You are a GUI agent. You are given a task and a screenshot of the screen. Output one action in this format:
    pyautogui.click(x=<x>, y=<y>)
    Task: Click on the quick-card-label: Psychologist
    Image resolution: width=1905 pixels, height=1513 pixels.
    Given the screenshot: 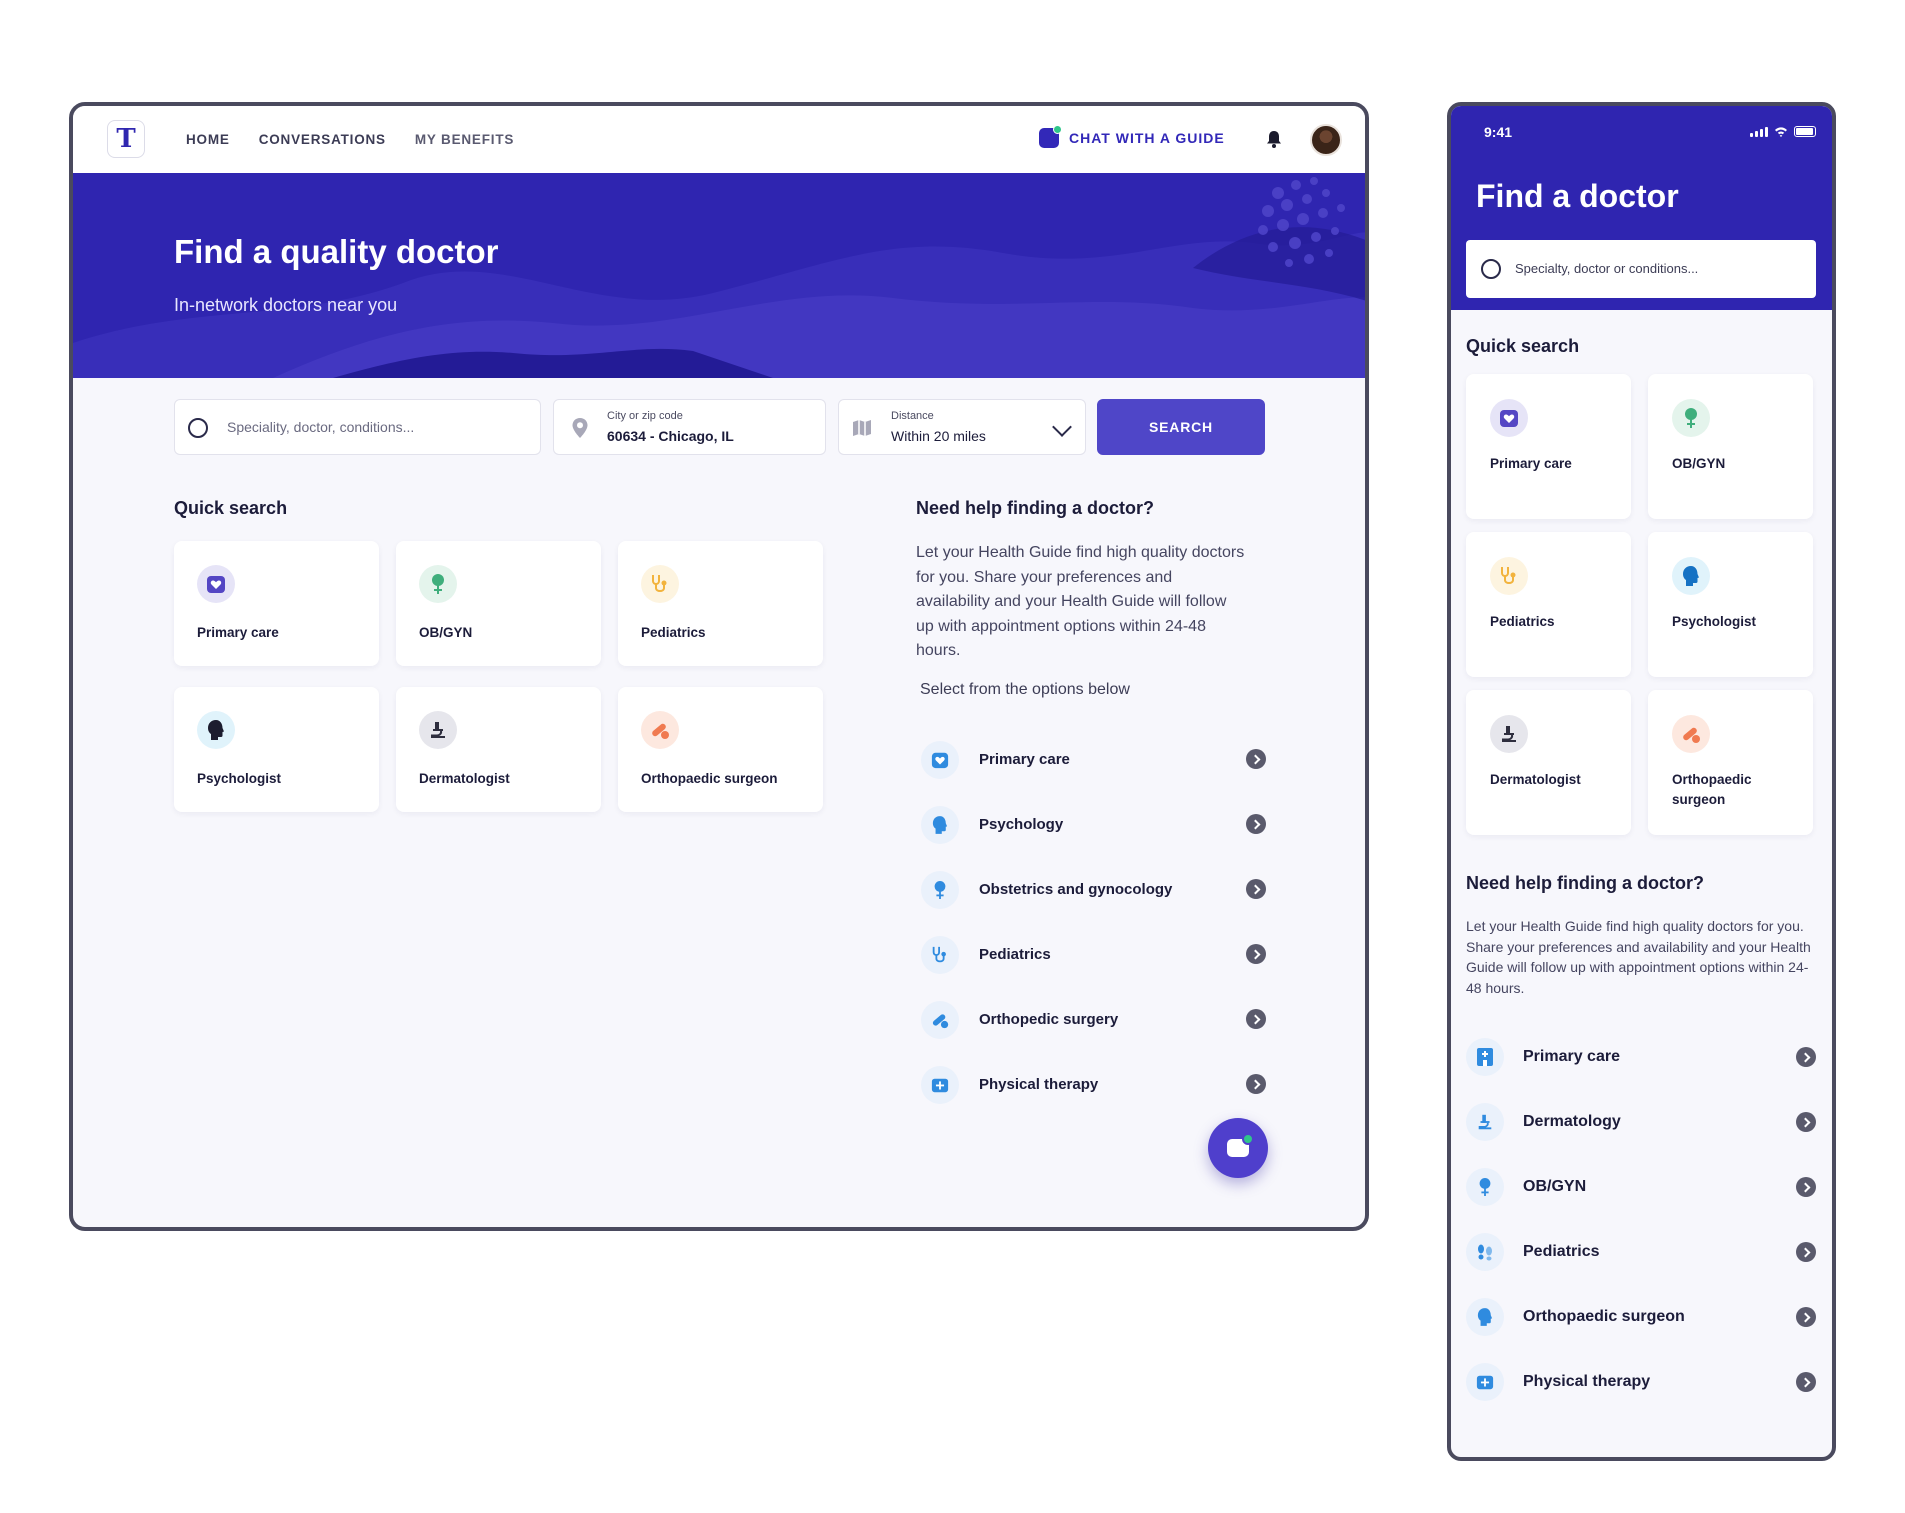 What is the action you would take?
    pyautogui.click(x=239, y=778)
    